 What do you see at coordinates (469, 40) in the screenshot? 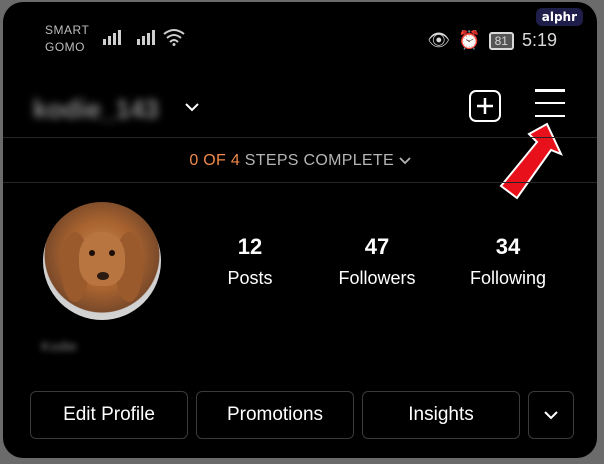
I see `alarm-icon: ⏰` at bounding box center [469, 40].